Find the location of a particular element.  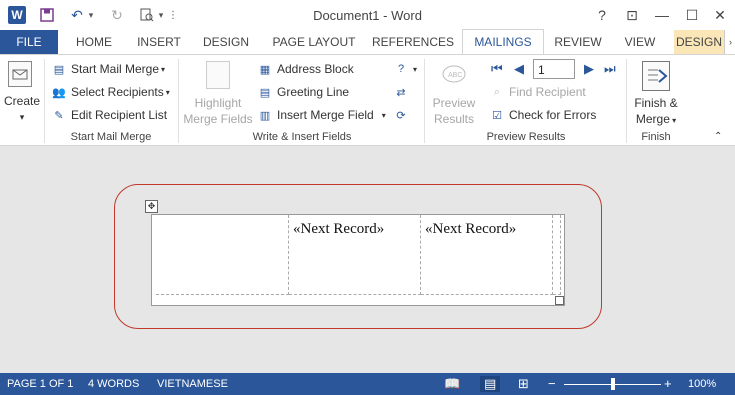

tab-view: VIEW is located at coordinates (640, 42).